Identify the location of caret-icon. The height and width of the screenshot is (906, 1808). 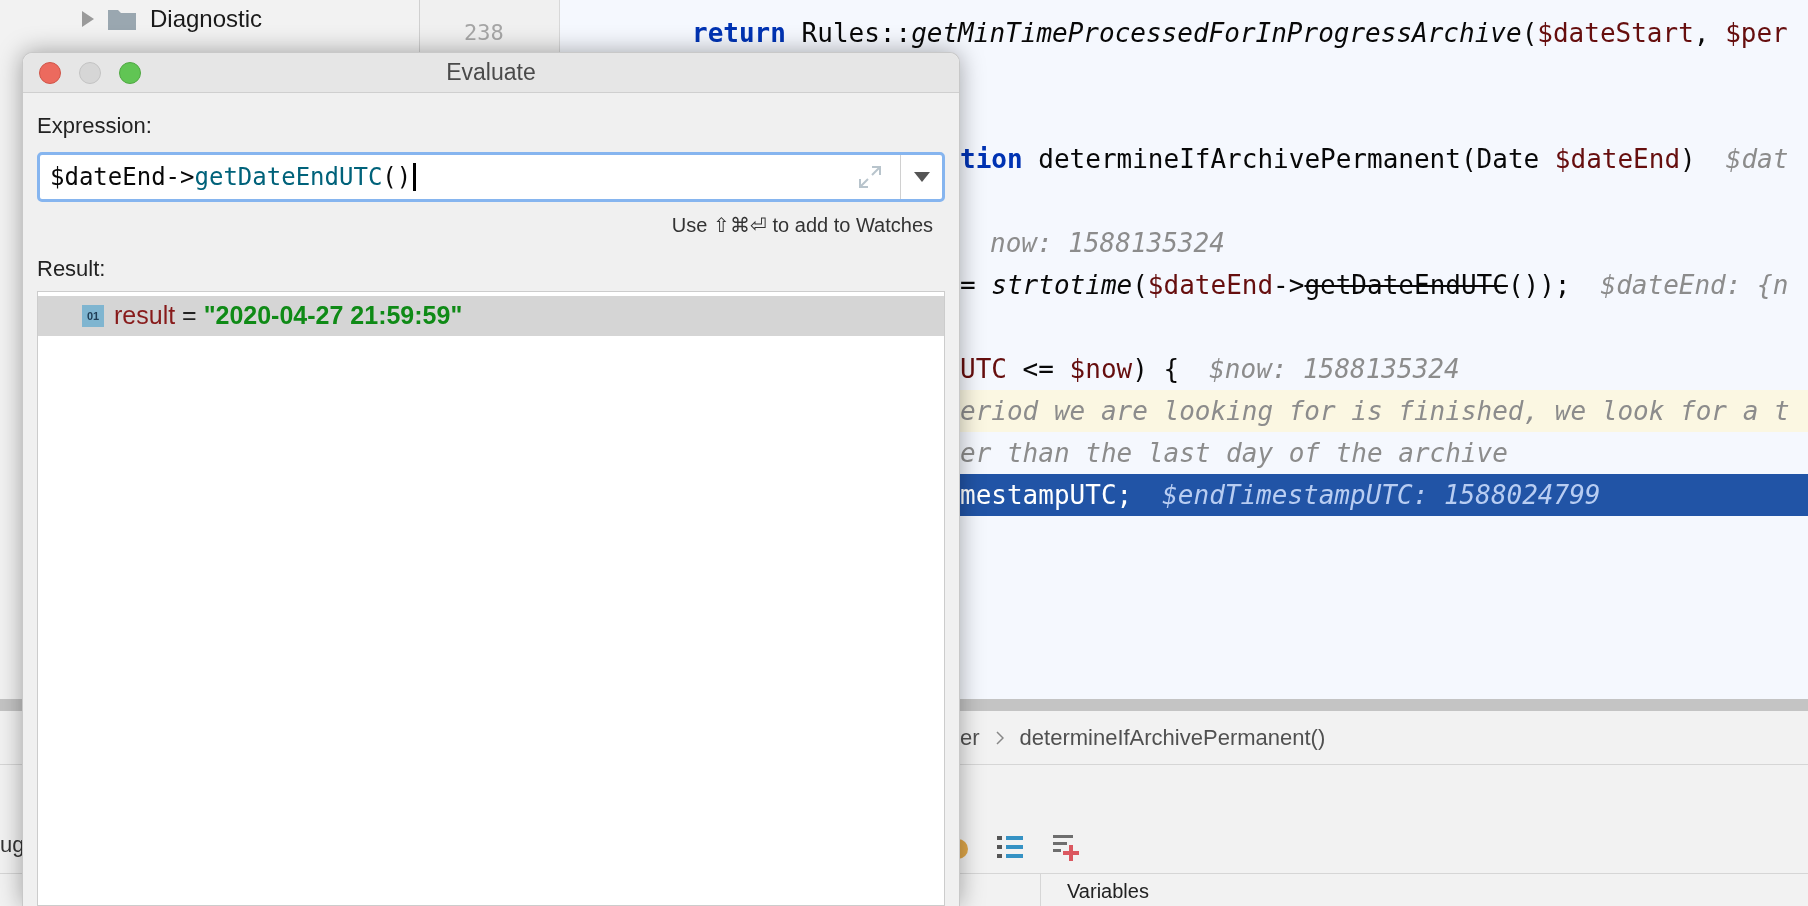
(921, 177).